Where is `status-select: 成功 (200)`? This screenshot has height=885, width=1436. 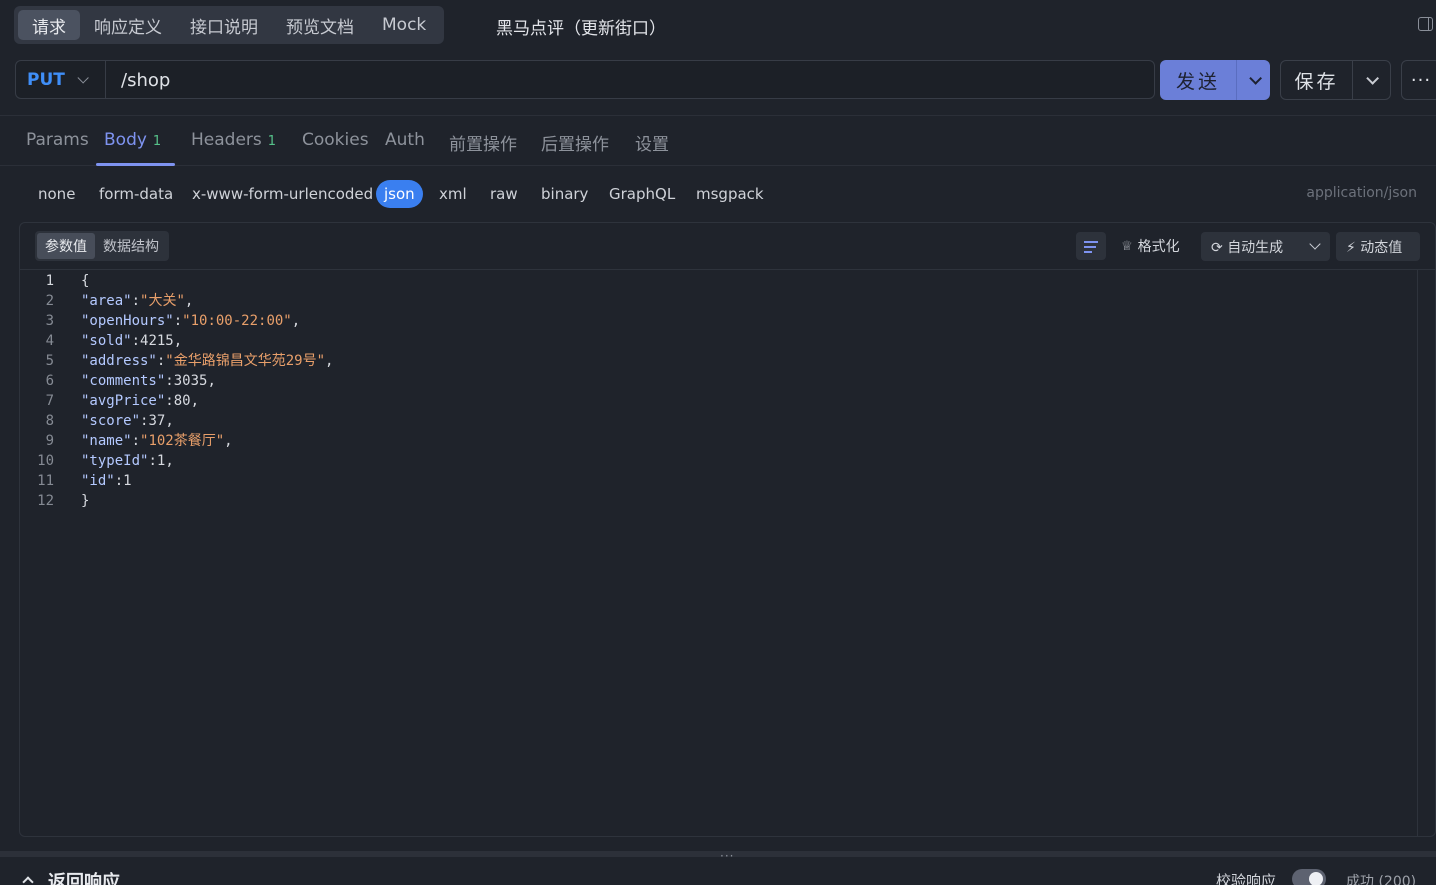 status-select: 成功 (200) is located at coordinates (1381, 878).